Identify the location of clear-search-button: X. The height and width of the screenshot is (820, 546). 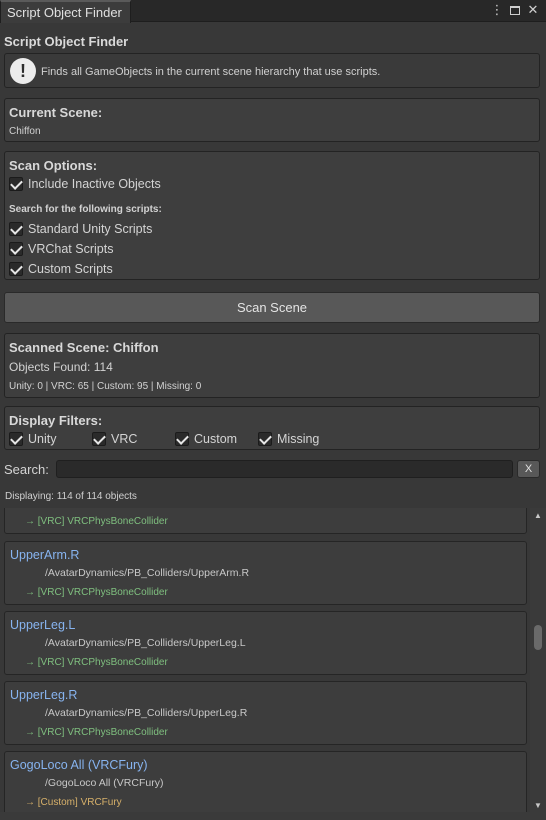
(528, 469).